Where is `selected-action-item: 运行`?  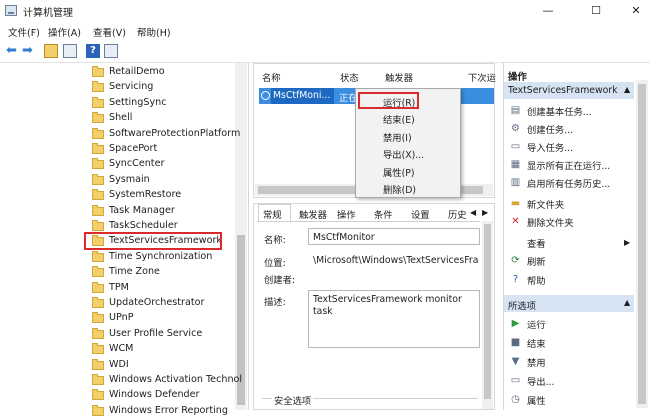
selected-action-item: 运行 is located at coordinates (536, 324).